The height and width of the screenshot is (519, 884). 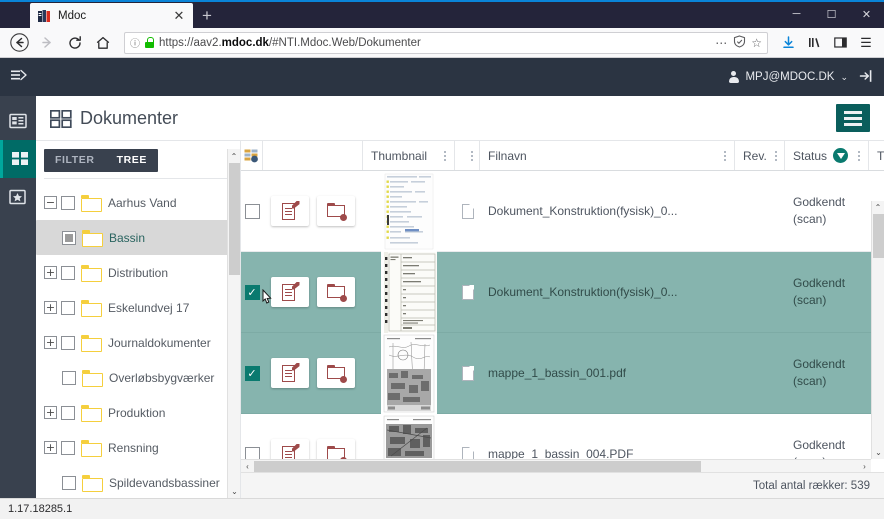 What do you see at coordinates (877, 330) in the screenshot?
I see `grid-vertical-scrollbar: ⌃ ⌄` at bounding box center [877, 330].